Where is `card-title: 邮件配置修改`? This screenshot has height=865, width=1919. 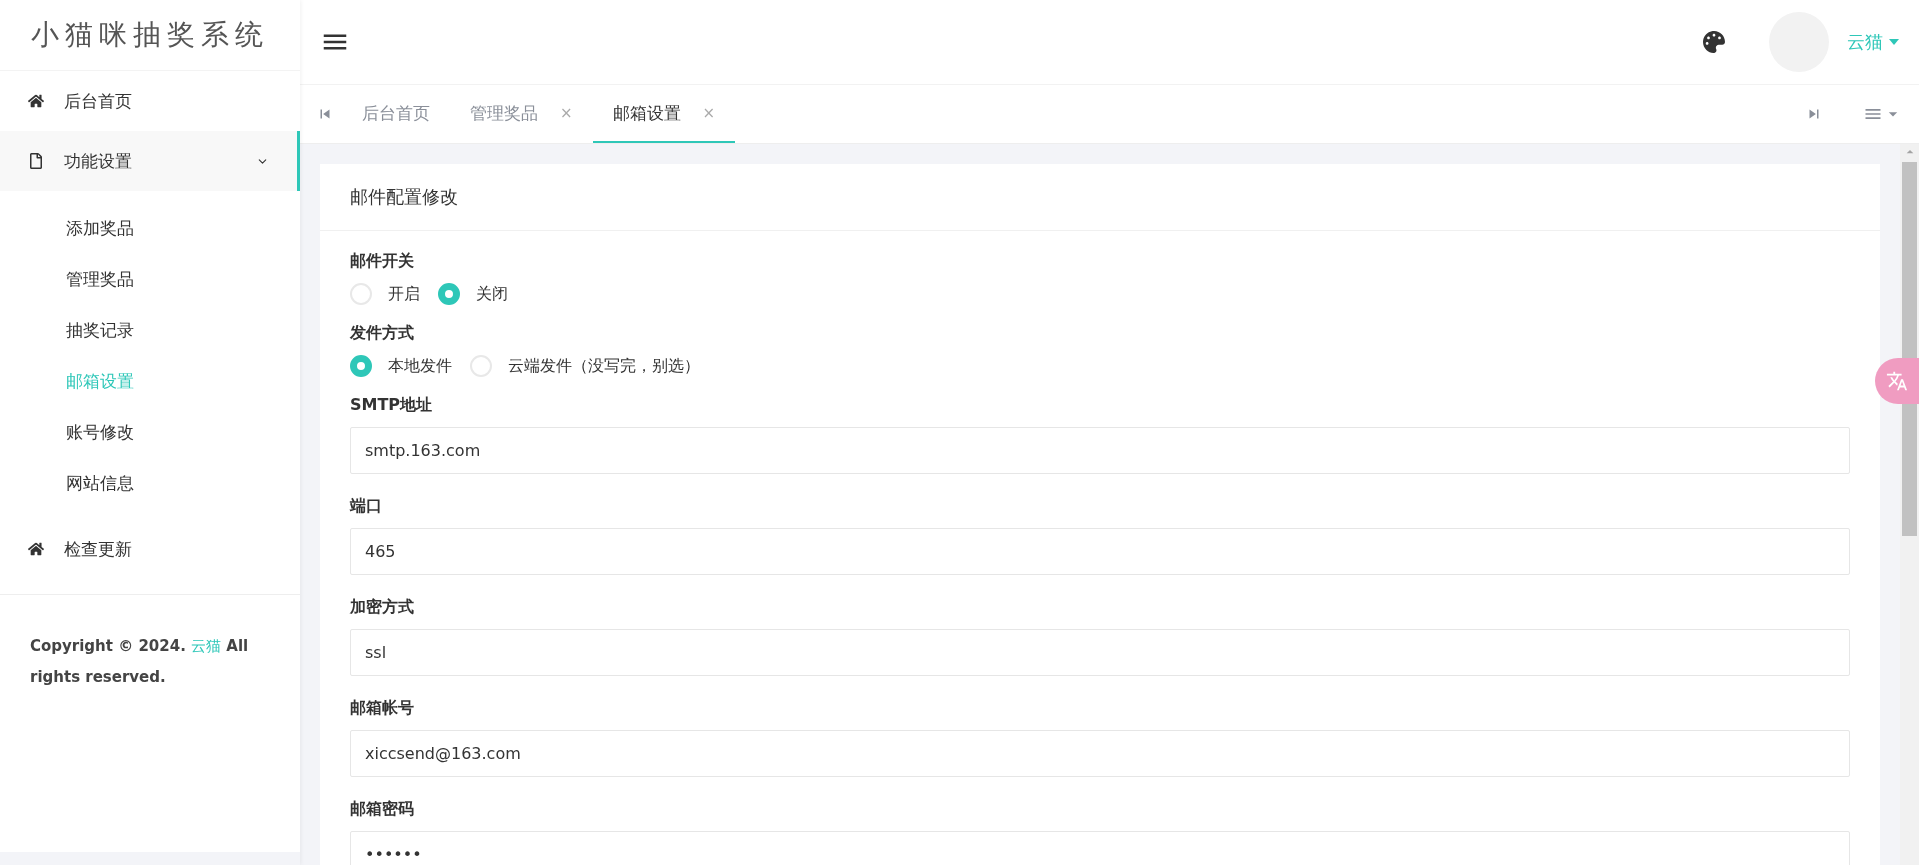
card-title: 邮件配置修改 is located at coordinates (1100, 197).